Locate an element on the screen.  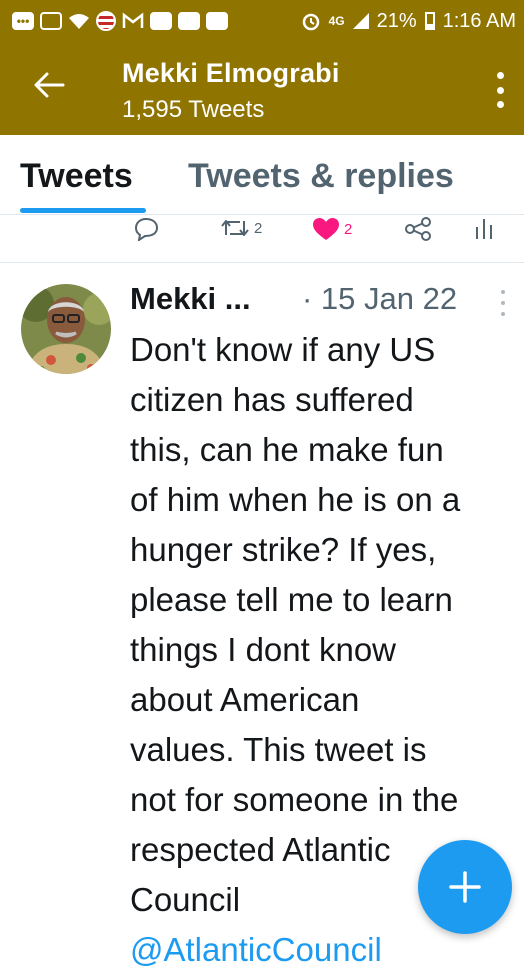
tweet-text-line: this, can he make fun is located at coordinates (287, 449).